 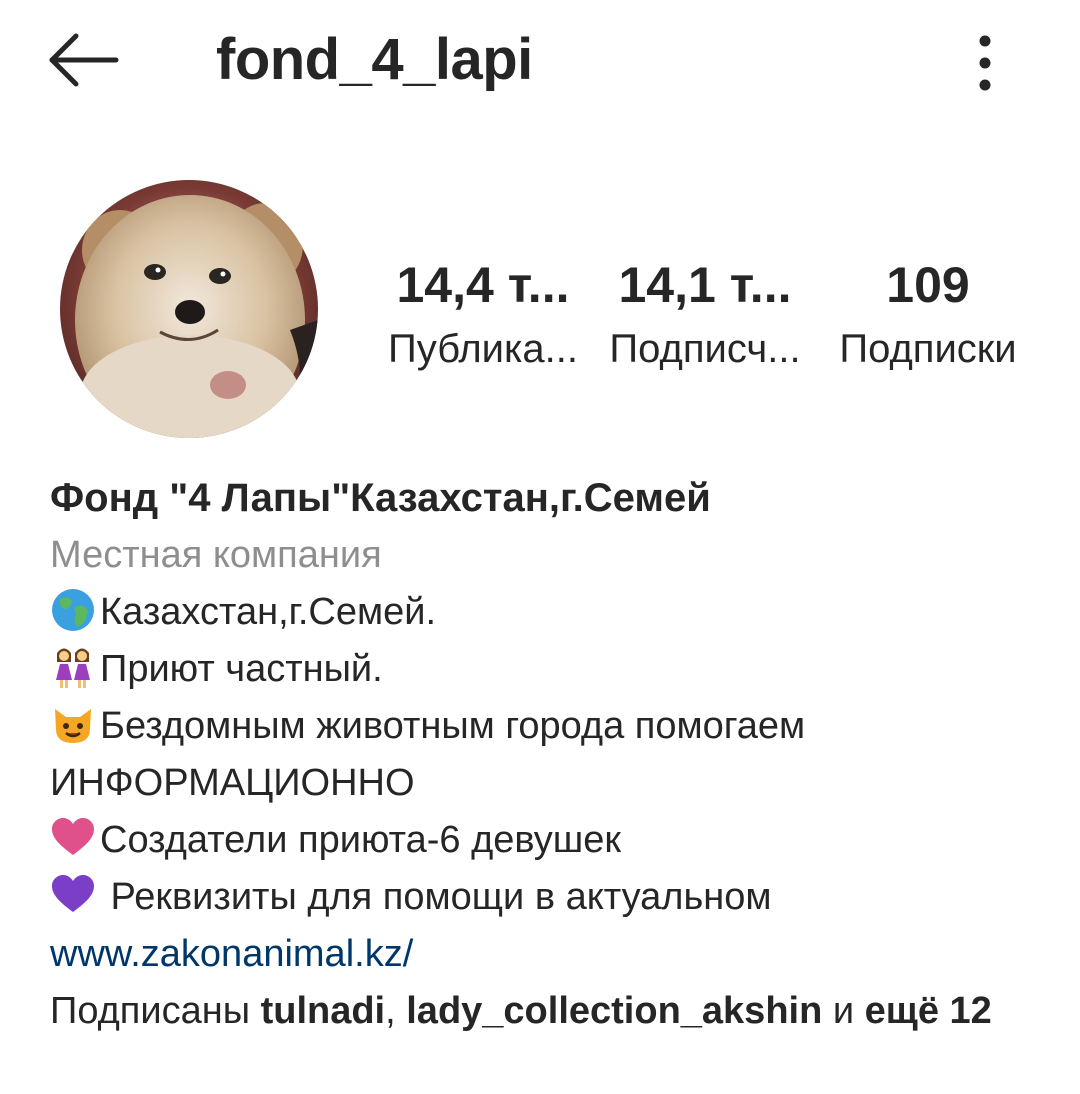 I want to click on followed-by-prefix: Подписаны, so click(x=155, y=1011).